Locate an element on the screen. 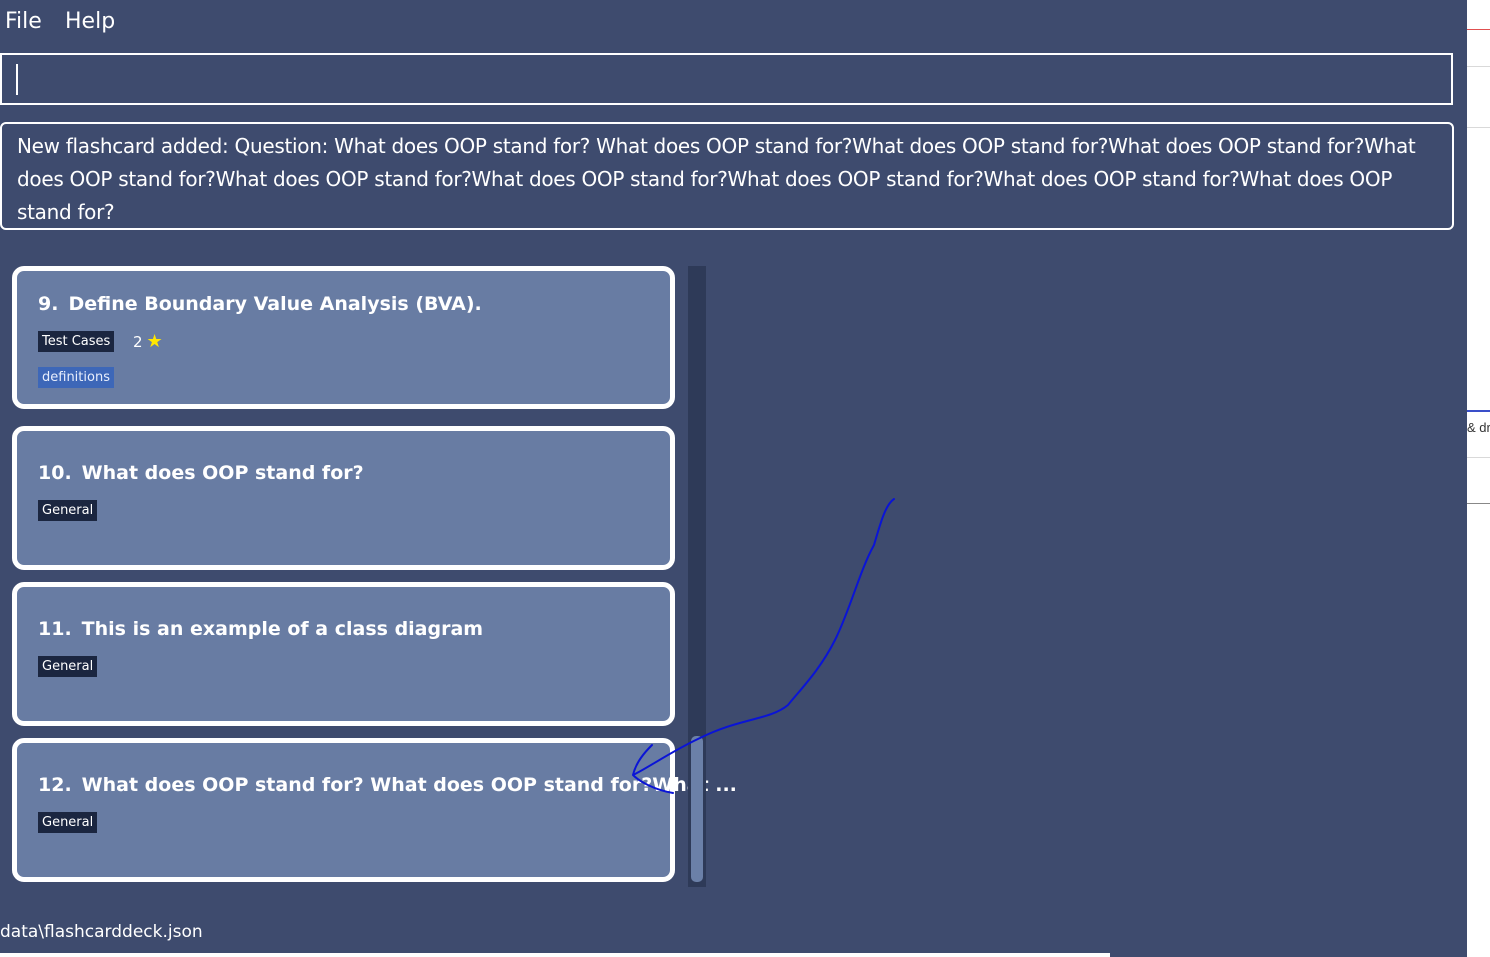 The image size is (1490, 957). card-title: 9. Define Boundary Value Analysis (BVA). is located at coordinates (260, 304).